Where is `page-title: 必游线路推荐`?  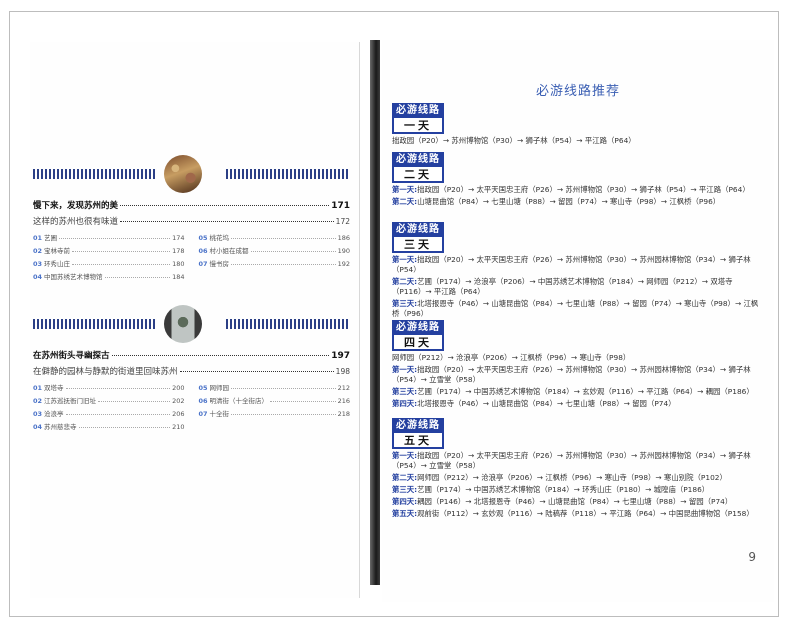
page-title: 必游线路推荐 is located at coordinates (577, 91).